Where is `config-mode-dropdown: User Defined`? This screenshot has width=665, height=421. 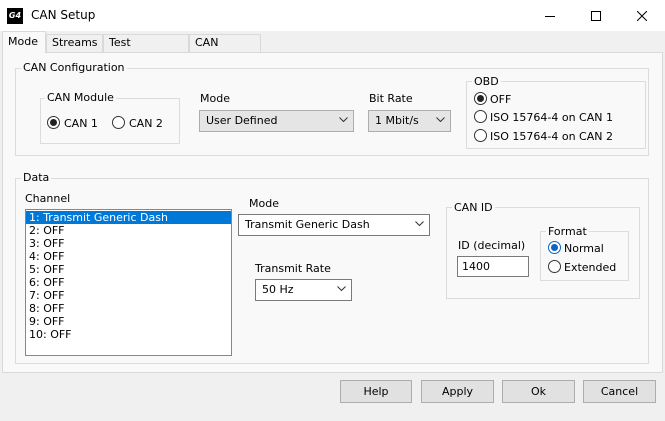 config-mode-dropdown: User Defined is located at coordinates (276, 121).